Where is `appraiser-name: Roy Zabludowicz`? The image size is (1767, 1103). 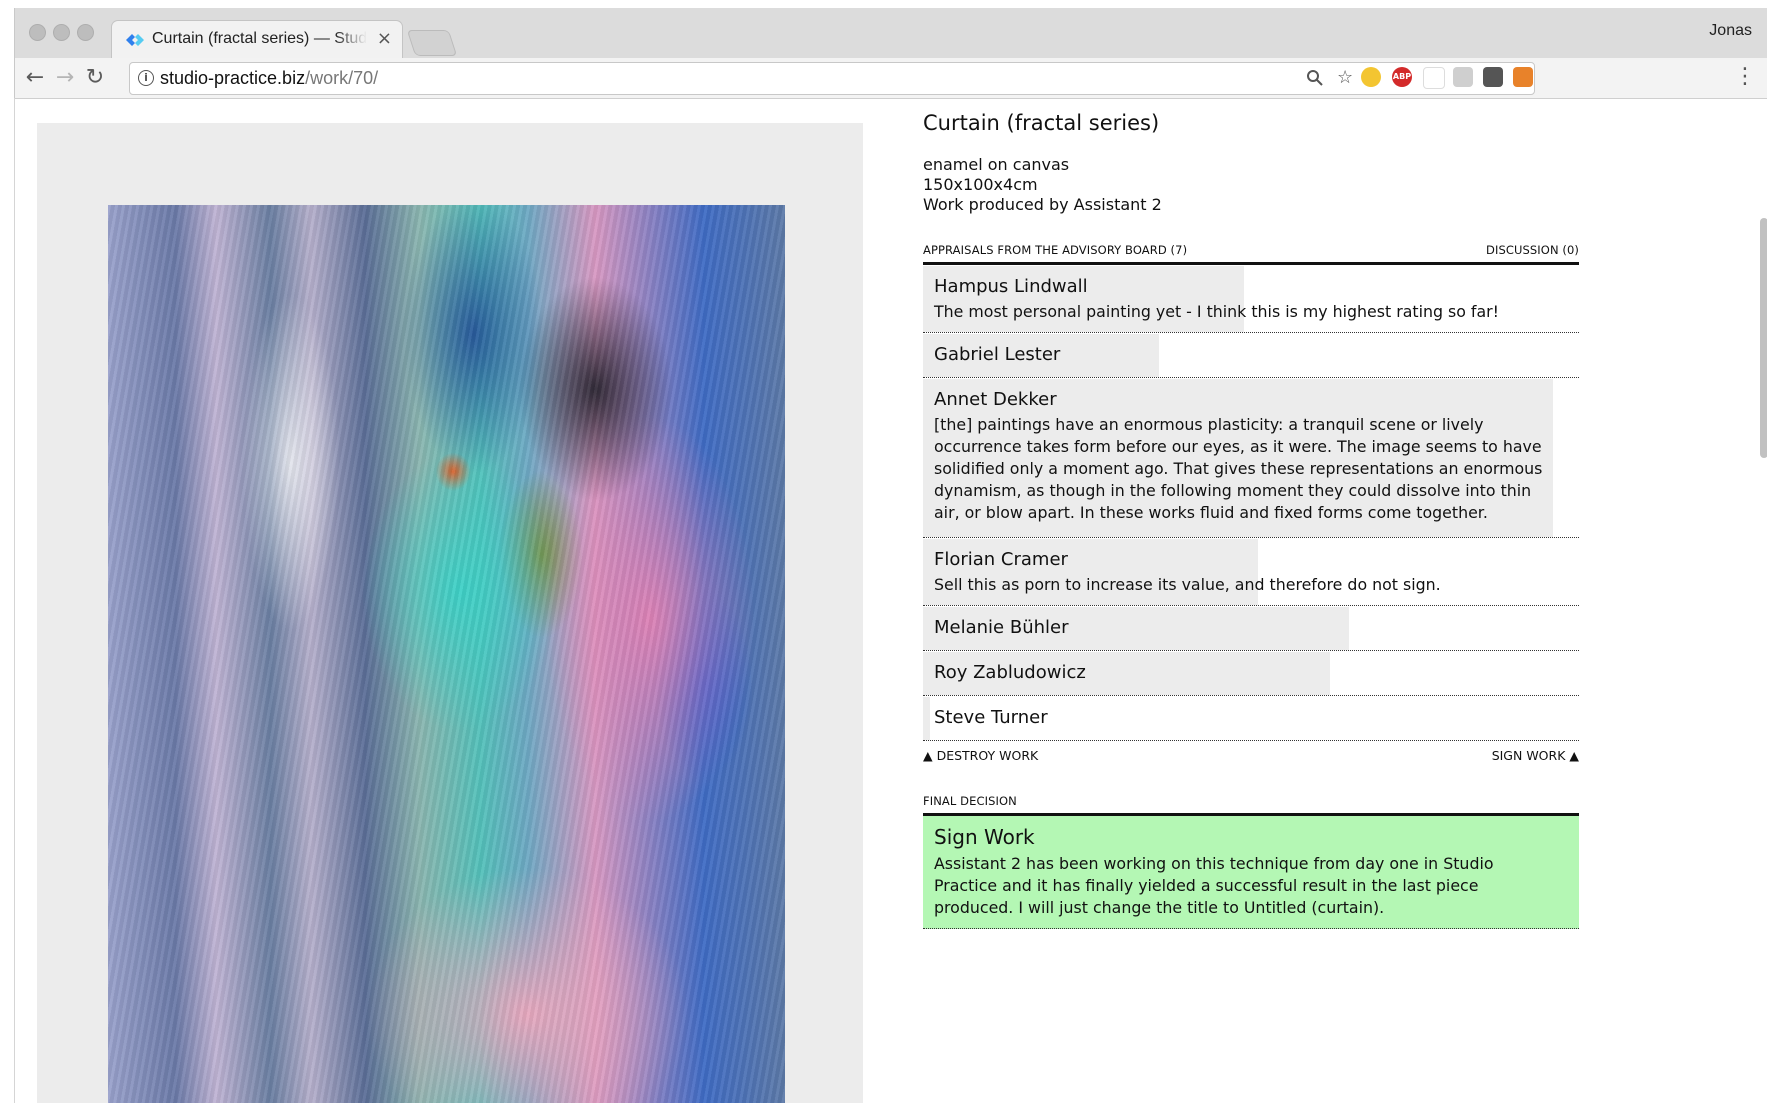
appraiser-name: Roy Zabludowicz is located at coordinates (1010, 672).